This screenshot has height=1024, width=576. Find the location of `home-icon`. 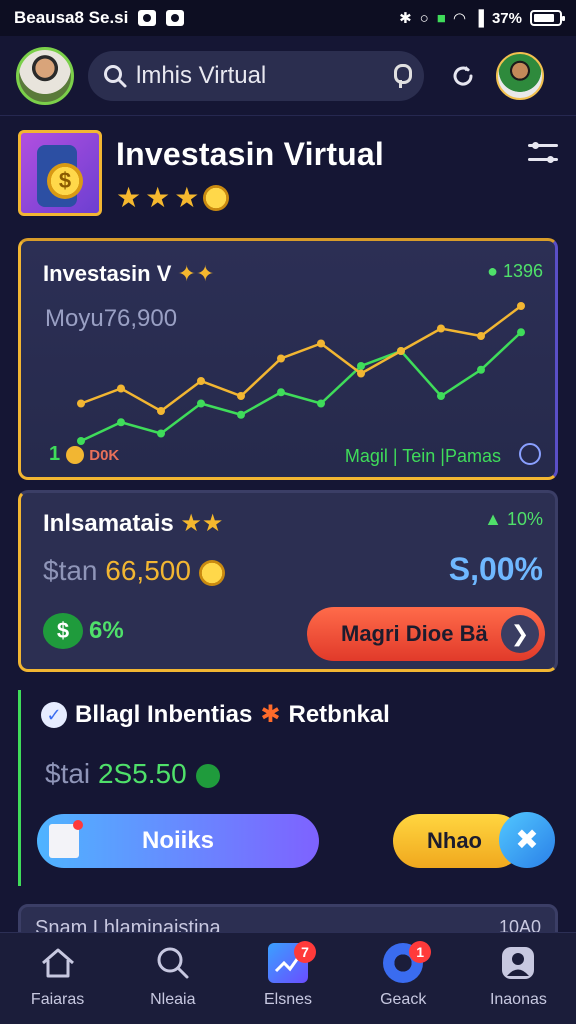

home-icon is located at coordinates (57, 963).